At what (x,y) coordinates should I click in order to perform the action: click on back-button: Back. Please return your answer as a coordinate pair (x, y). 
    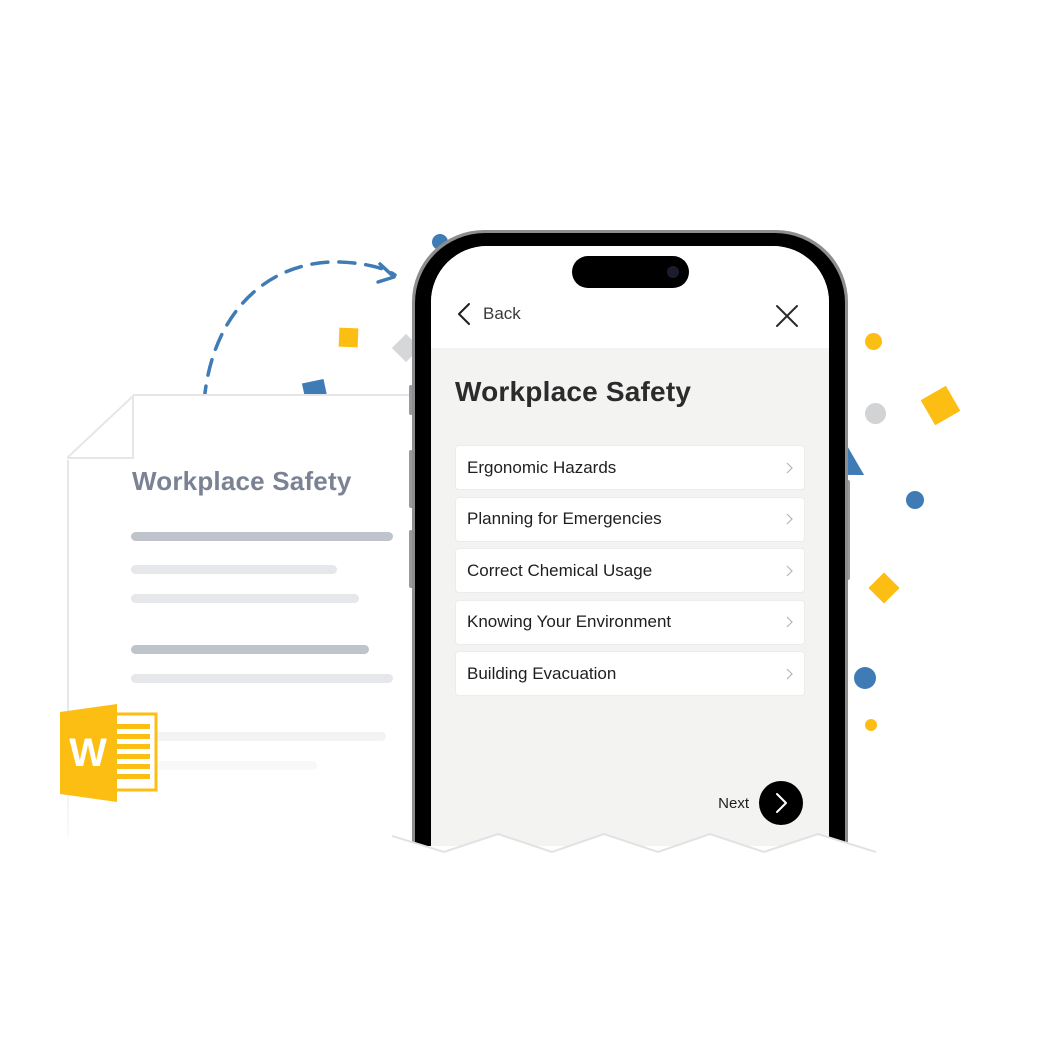
    Looking at the image, I should click on (489, 314).